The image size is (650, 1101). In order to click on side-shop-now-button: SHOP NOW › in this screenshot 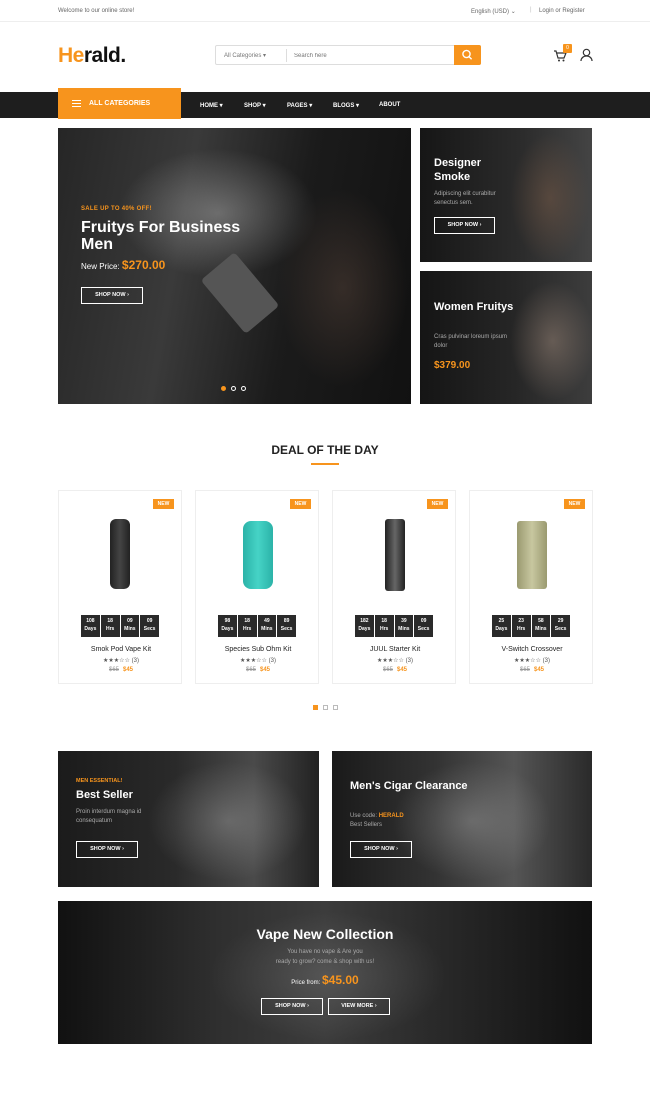, I will do `click(464, 225)`.